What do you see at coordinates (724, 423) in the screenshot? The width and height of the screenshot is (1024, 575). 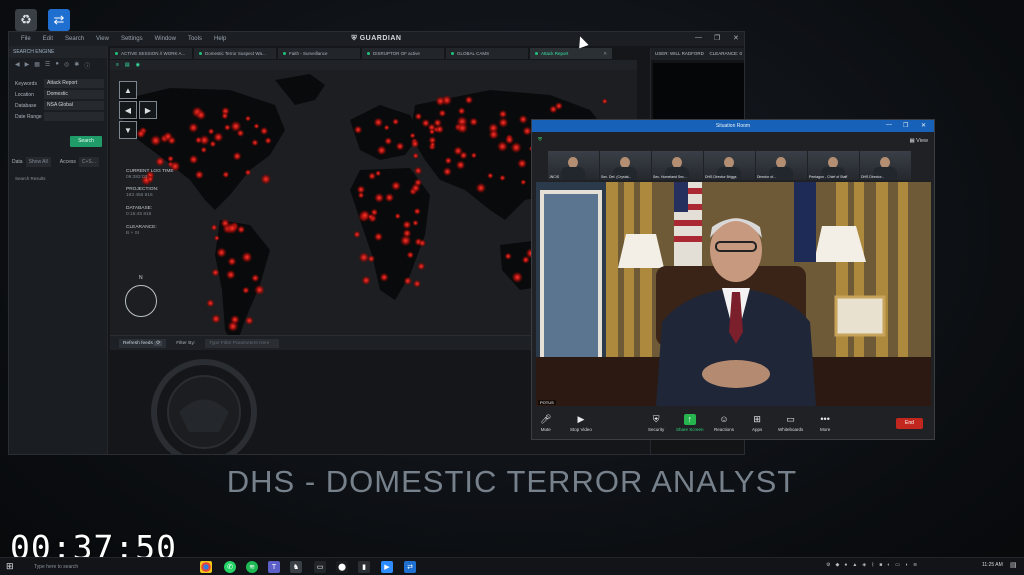 I see `reactions-button: ☺ Reactions` at bounding box center [724, 423].